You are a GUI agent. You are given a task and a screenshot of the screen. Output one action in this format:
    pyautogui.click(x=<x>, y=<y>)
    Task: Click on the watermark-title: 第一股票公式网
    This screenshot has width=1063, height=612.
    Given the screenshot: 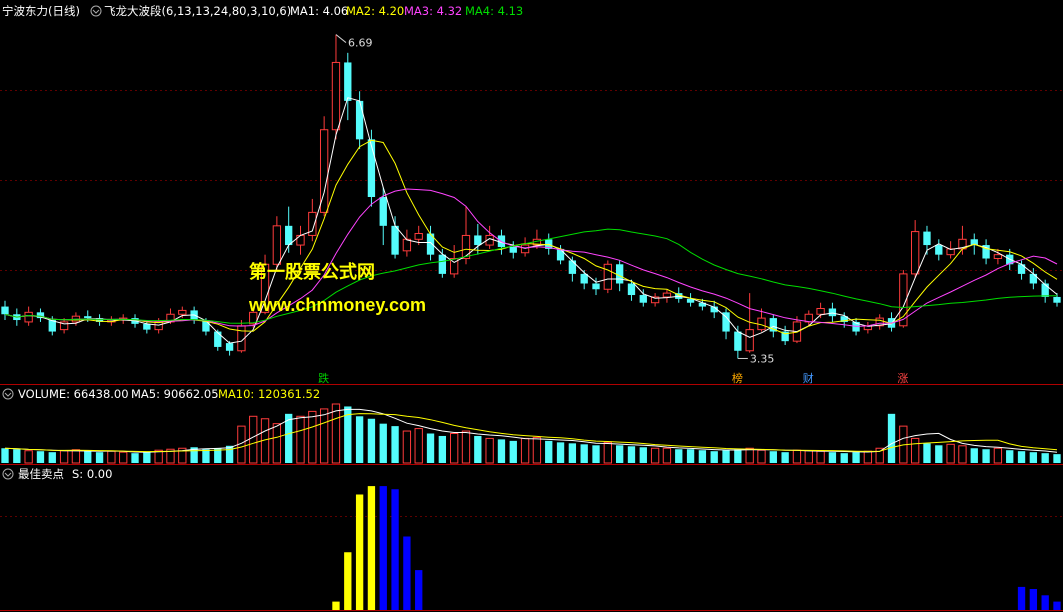 What is the action you would take?
    pyautogui.click(x=312, y=271)
    